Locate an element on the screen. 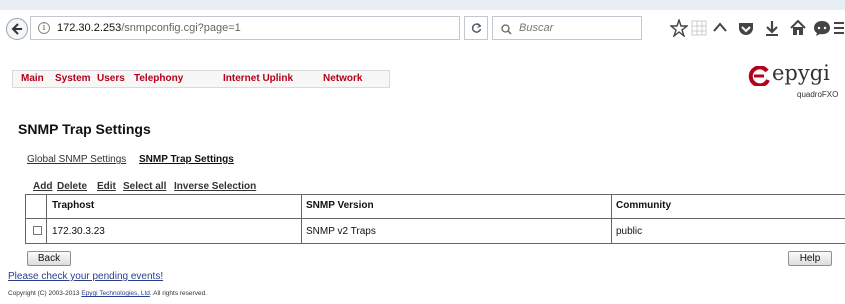  table-header-divider is located at coordinates (435, 218).